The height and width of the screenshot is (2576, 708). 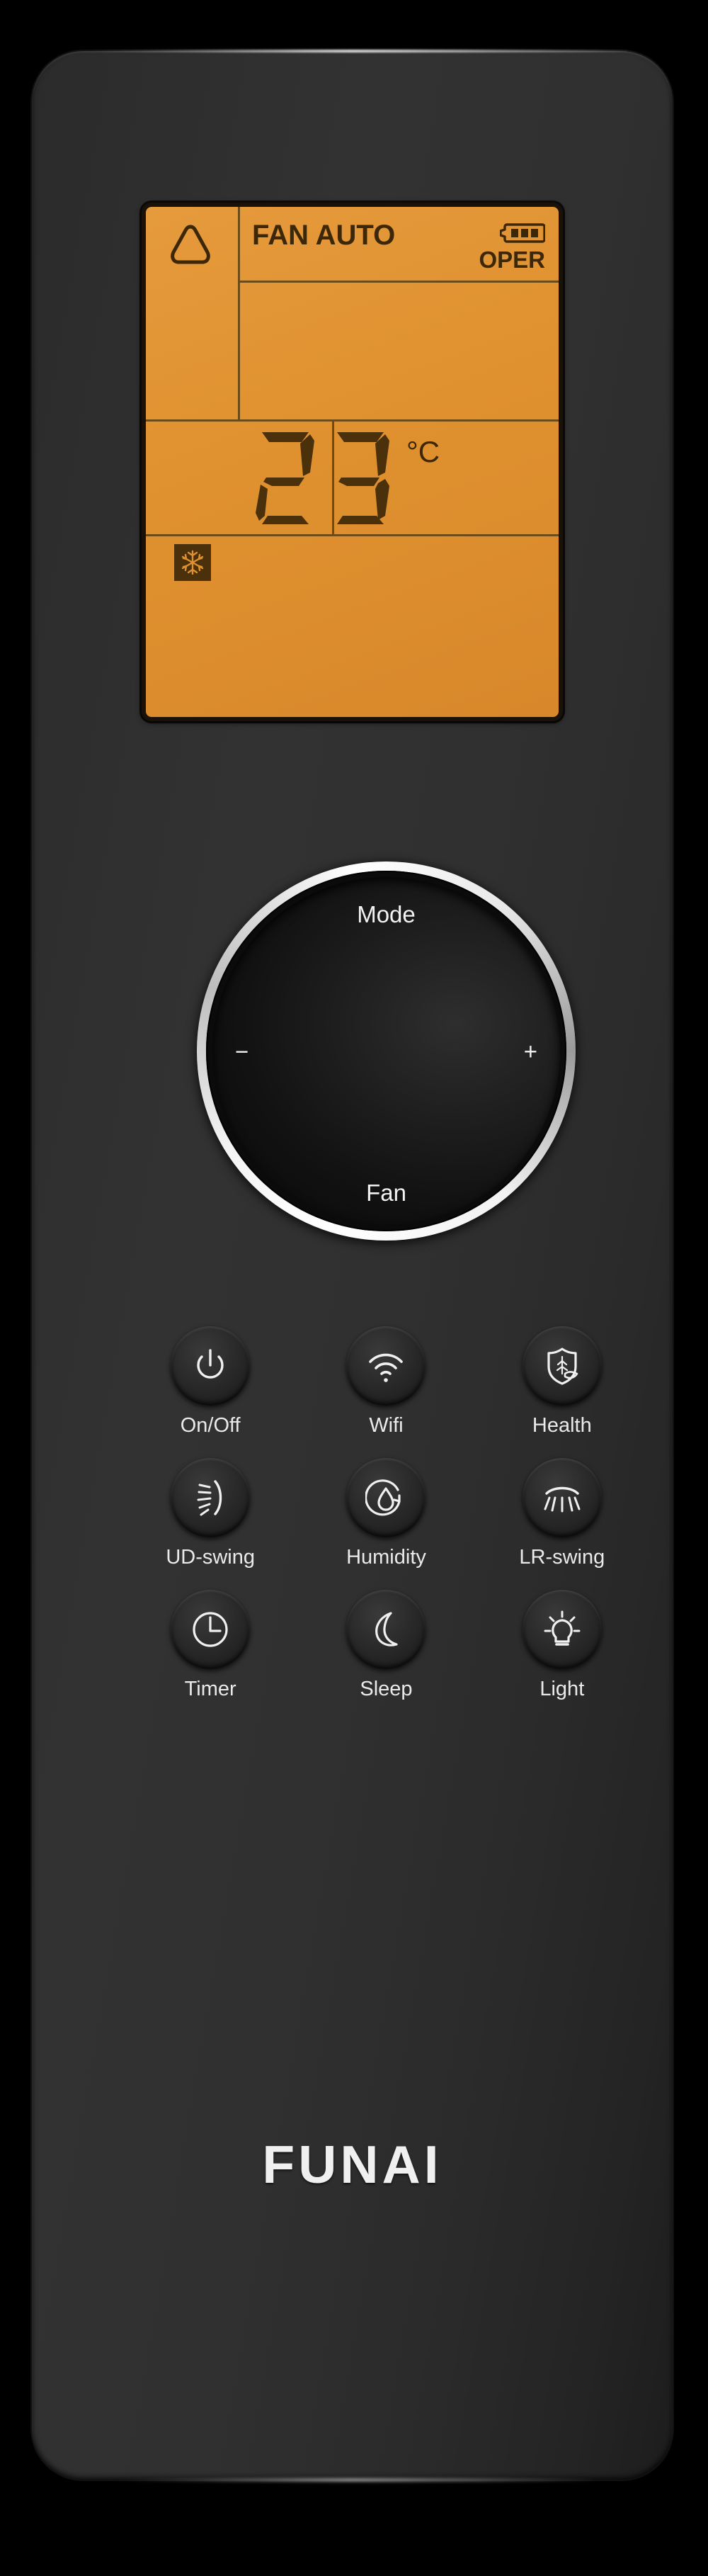 I want to click on health-button-circle, so click(x=562, y=1366).